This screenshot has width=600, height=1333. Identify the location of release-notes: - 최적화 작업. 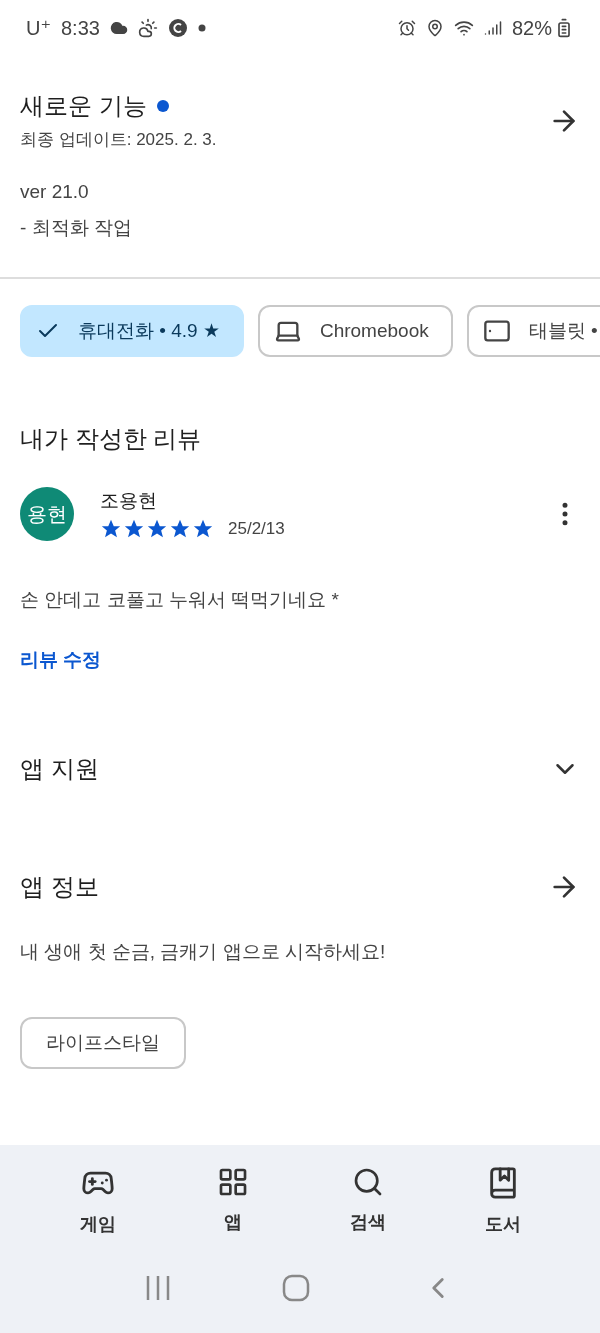
(76, 228).